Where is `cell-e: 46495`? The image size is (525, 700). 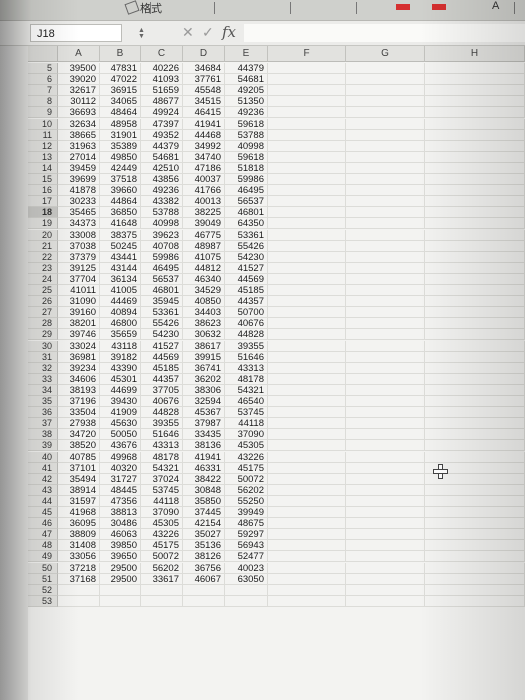
cell-e: 46495 is located at coordinates (246, 191).